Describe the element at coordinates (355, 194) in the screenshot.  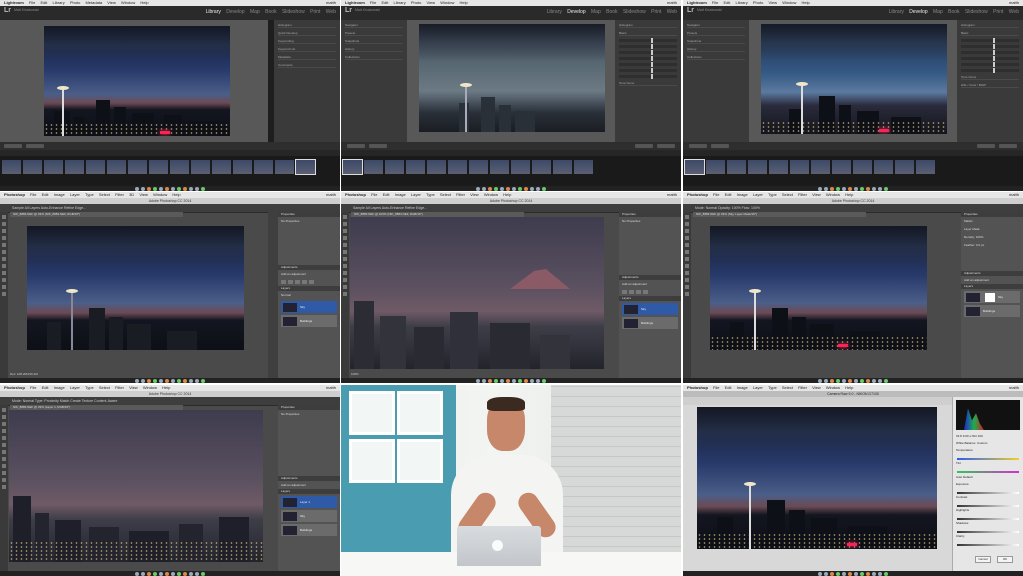
I see `menu-app-name: Photoshop` at that location.